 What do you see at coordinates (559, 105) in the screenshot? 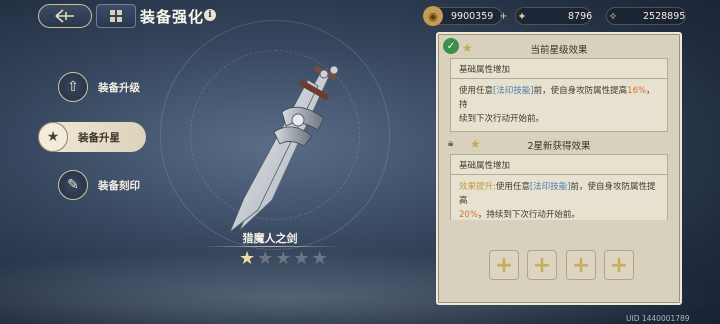
I see `current-effect-description: 使用任意[法印技能]前，使自身攻防属性提高16%，持 续到下次行动开始前。` at bounding box center [559, 105].